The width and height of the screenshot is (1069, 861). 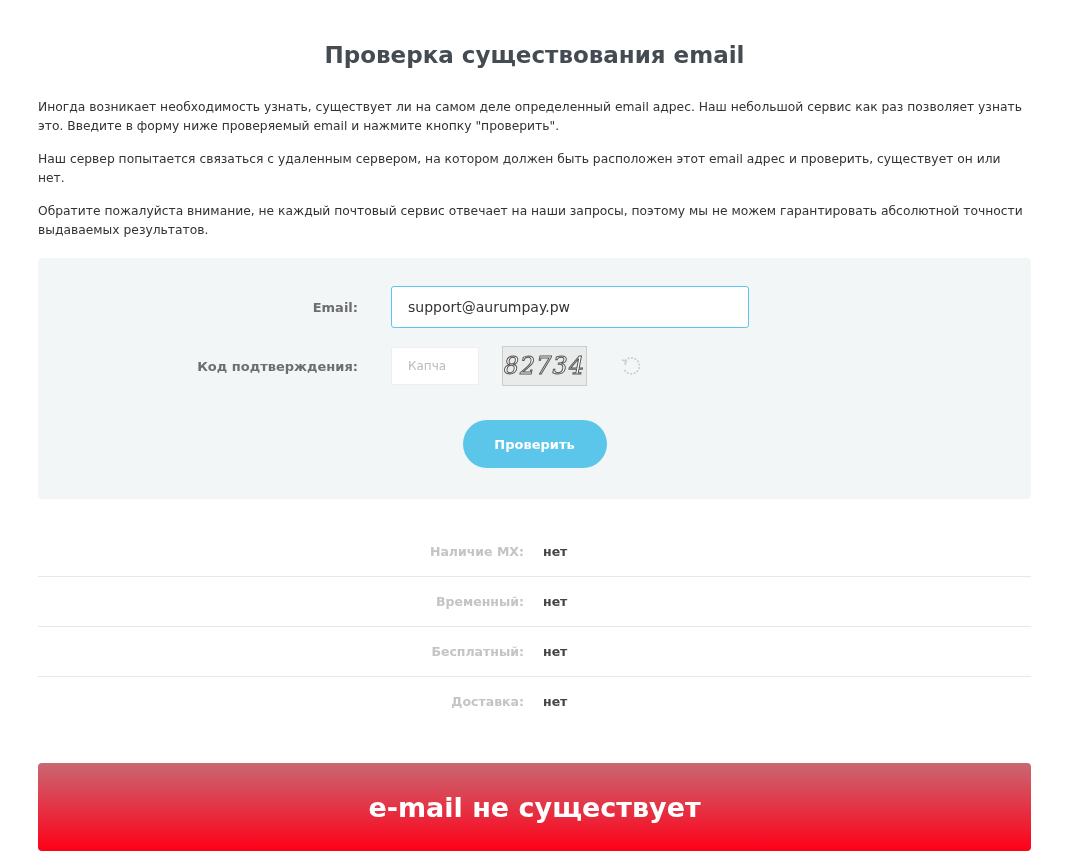 What do you see at coordinates (530, 117) in the screenshot?
I see `intro-paragraph: Иногда возникает необходимость узнать, существует ли на самом деле определенный email адрес. Наш небольшой сервис как раз позволяет узнать это. Введите в форму ниже проверяемый email и нажмите кнопку "проверить".` at bounding box center [530, 117].